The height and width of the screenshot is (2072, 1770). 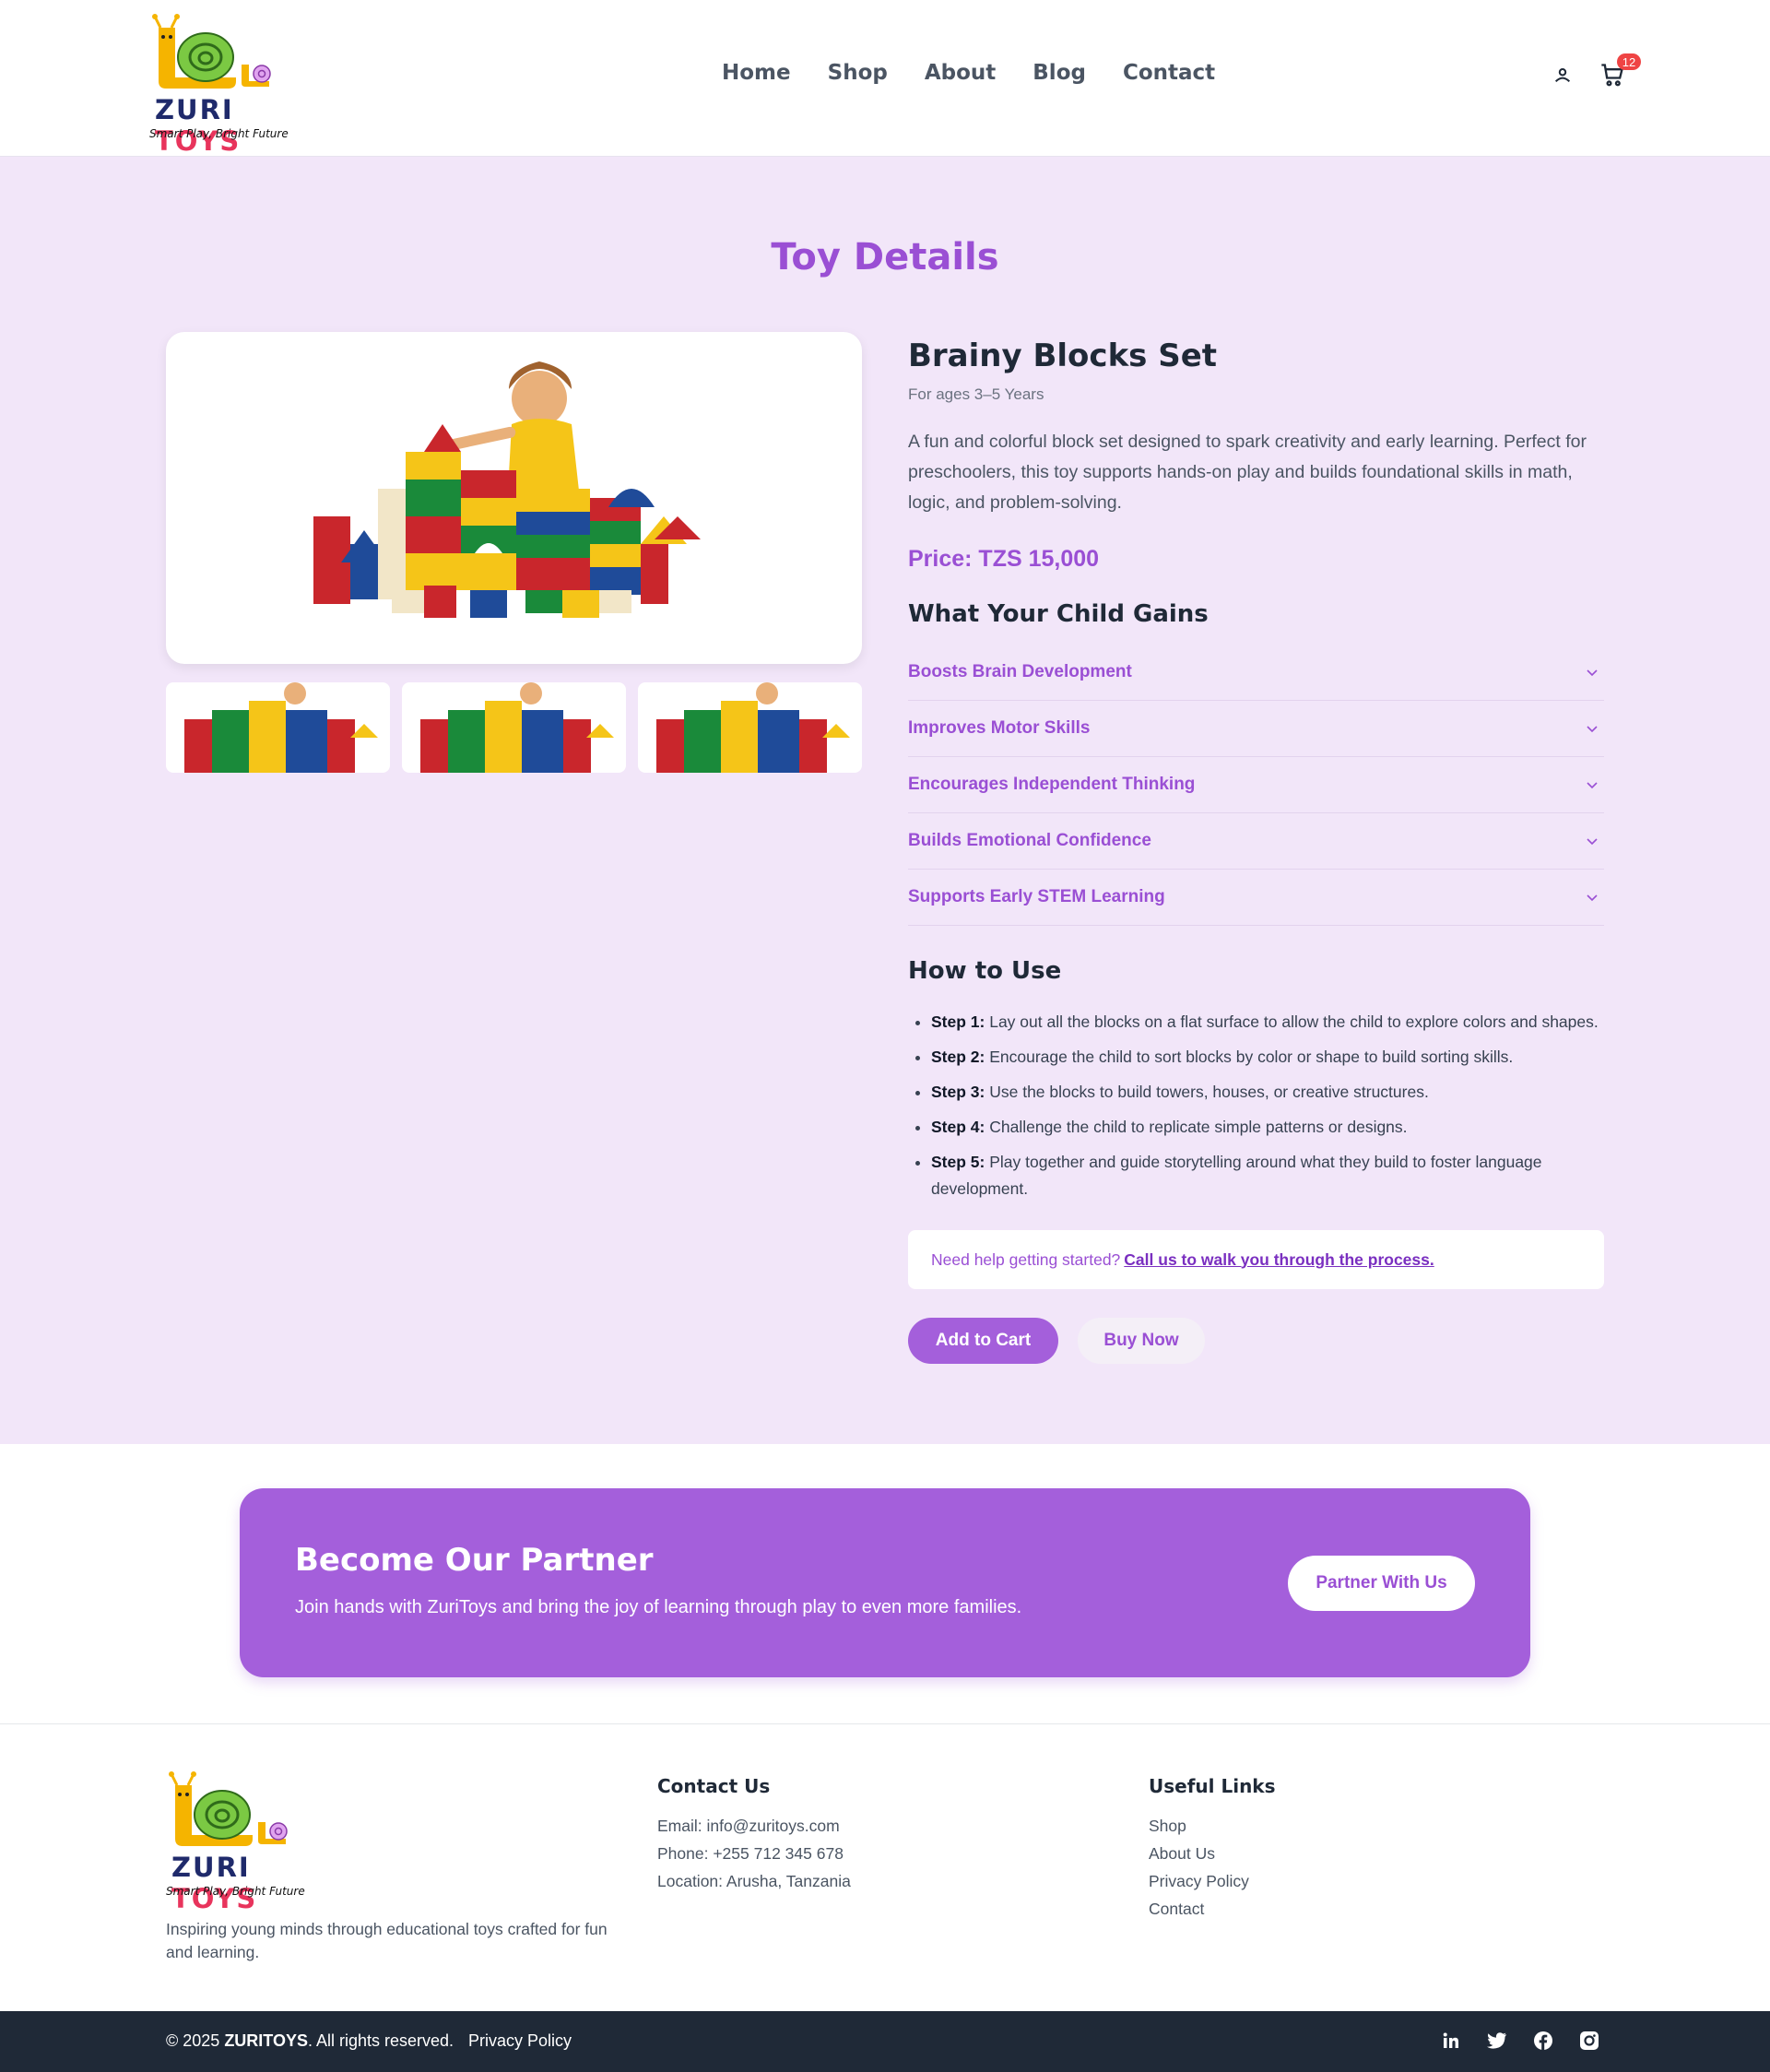 What do you see at coordinates (714, 1786) in the screenshot?
I see `footer-contact-heading: Contact Us` at bounding box center [714, 1786].